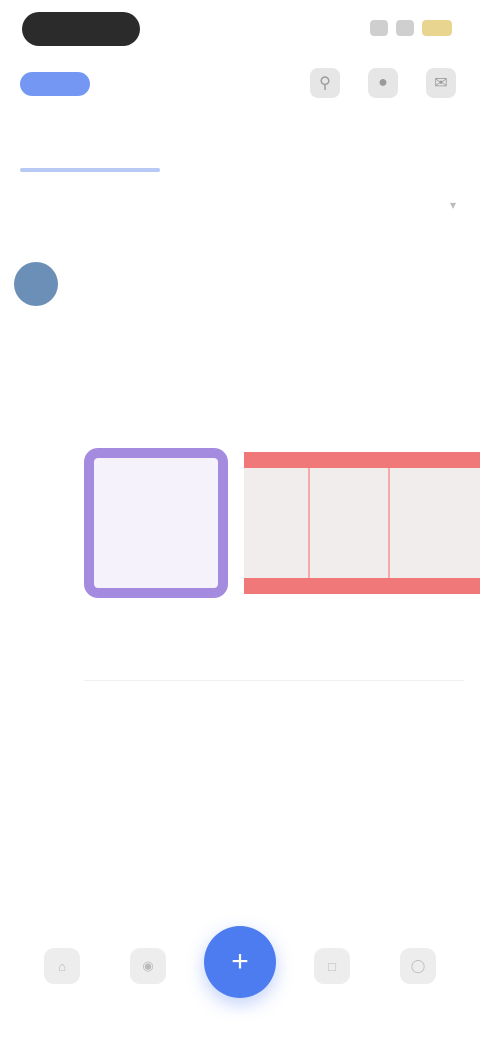 This screenshot has width=480, height=1040. I want to click on tab-bar, so click(240, 149).